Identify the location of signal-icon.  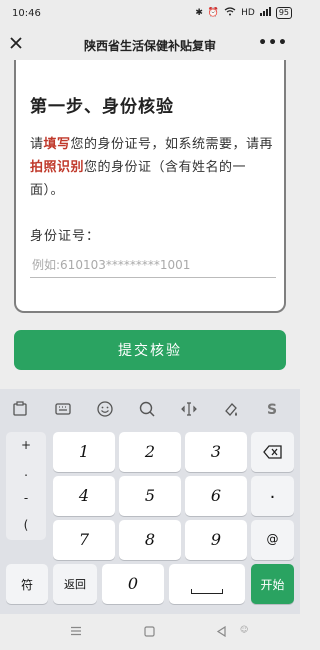
(265, 13).